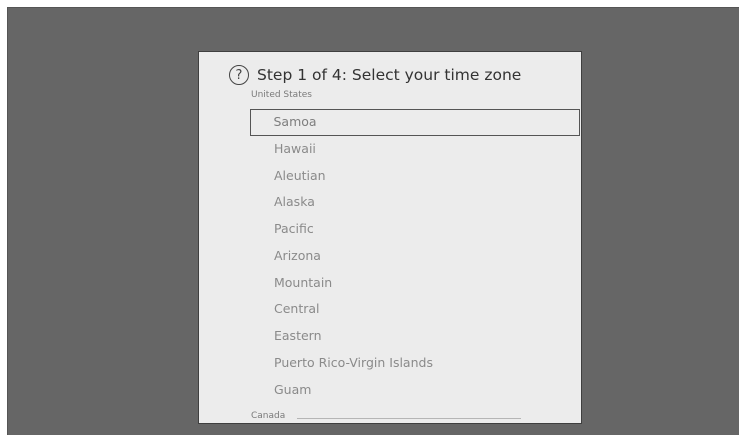 The width and height of the screenshot is (744, 439). I want to click on section-label-united-states: United States, so click(281, 95).